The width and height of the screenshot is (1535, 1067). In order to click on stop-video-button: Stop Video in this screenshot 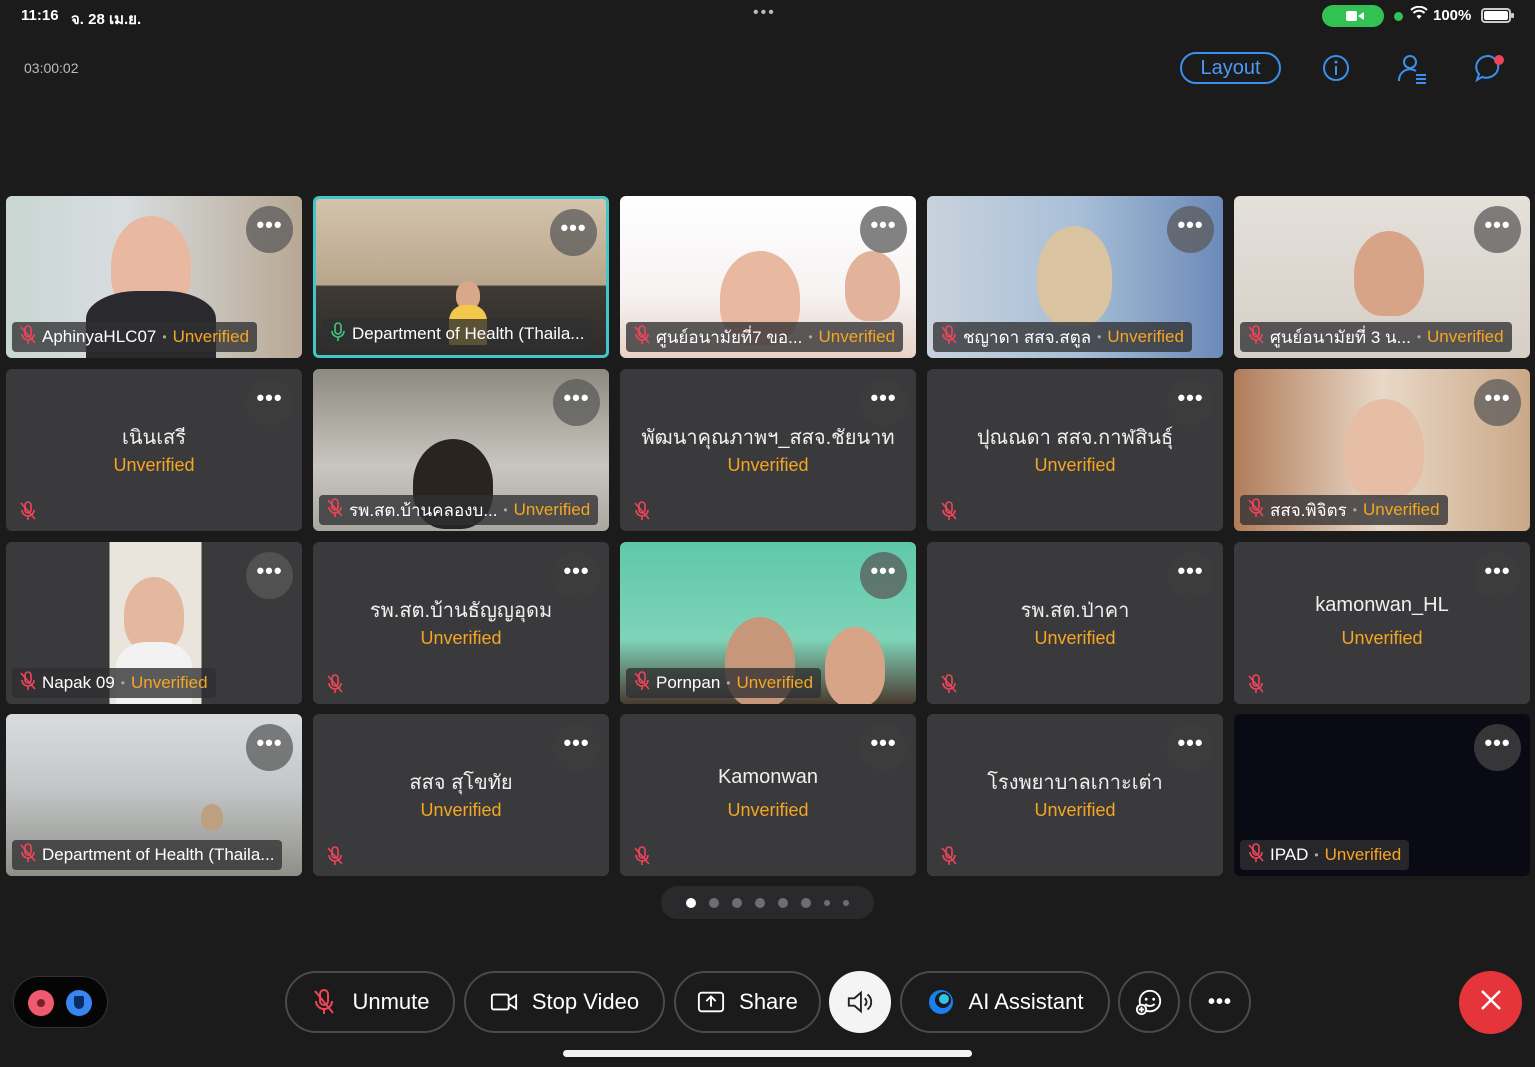, I will do `click(564, 1002)`.